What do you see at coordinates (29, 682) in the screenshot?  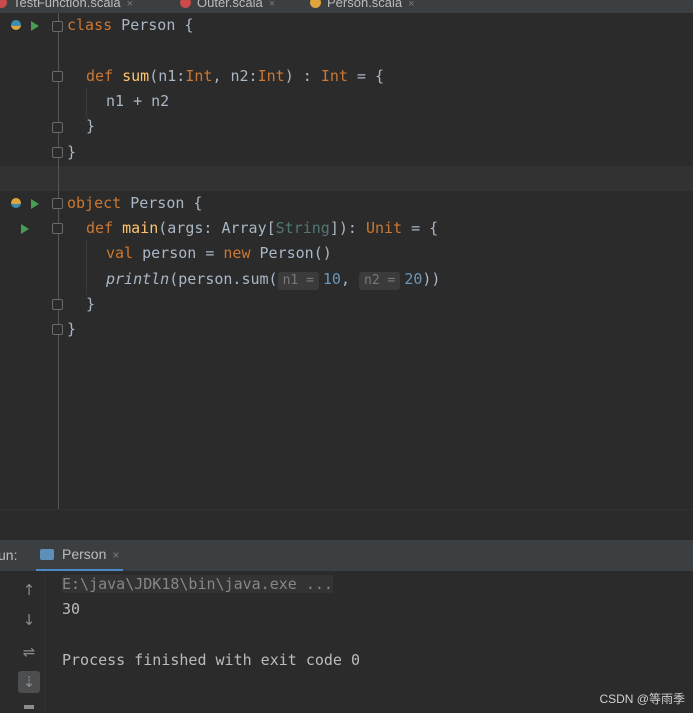 I see `scroll-to-end-icon: ⇣` at bounding box center [29, 682].